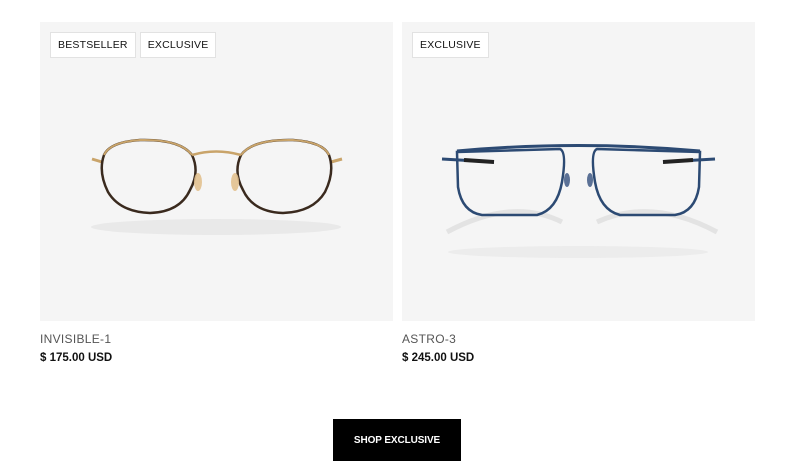  Describe the element at coordinates (76, 358) in the screenshot. I see `product-price: $ 175.00 USD` at that location.